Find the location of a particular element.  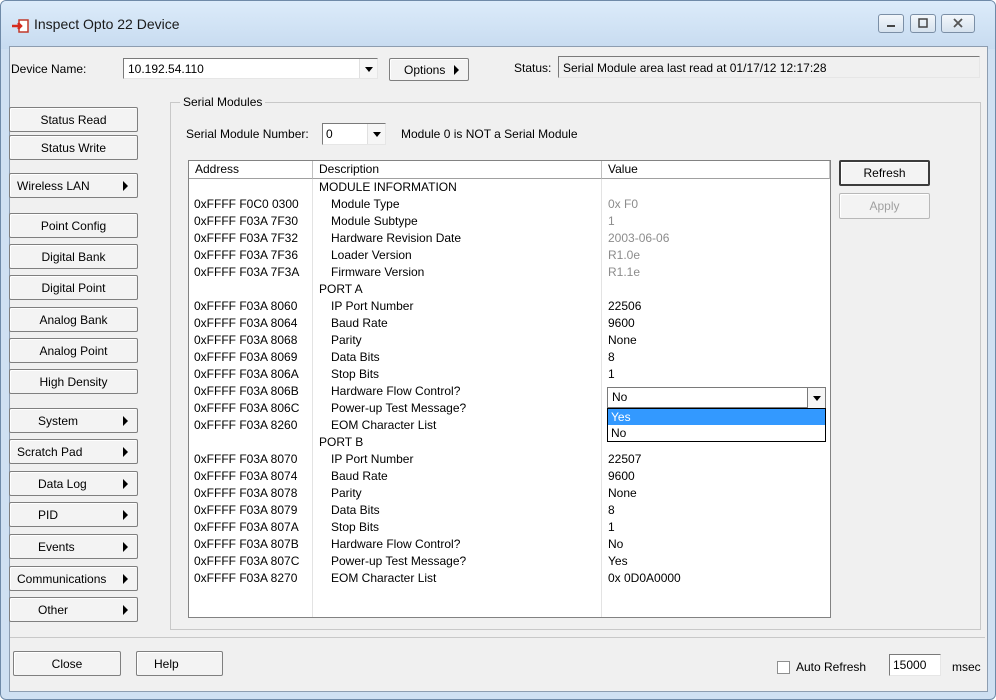

table-row: 0xFFFF F03A 7F3A Firmware Version R1.1e is located at coordinates (509, 272).